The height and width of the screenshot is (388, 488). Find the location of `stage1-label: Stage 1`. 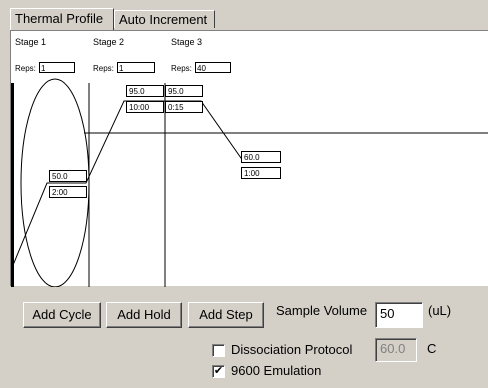

stage1-label: Stage 1 is located at coordinates (31, 42).